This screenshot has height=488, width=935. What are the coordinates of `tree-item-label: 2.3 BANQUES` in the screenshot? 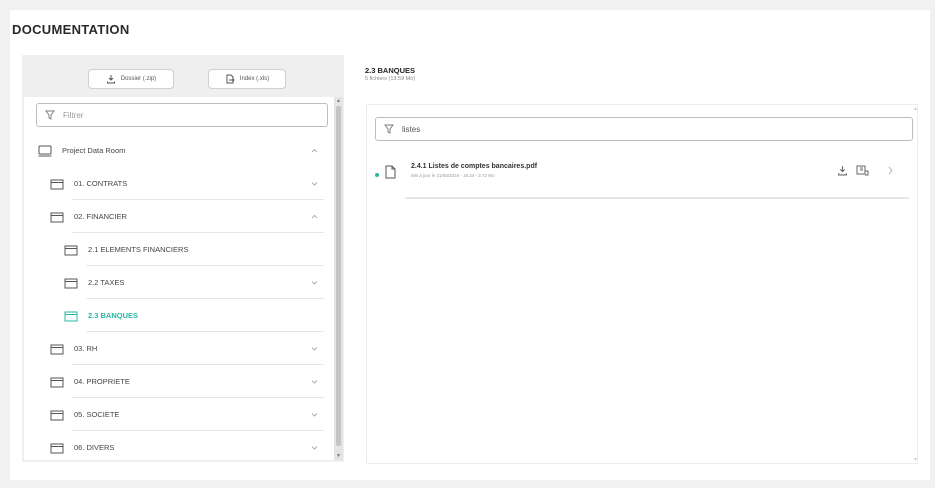 It's located at (113, 315).